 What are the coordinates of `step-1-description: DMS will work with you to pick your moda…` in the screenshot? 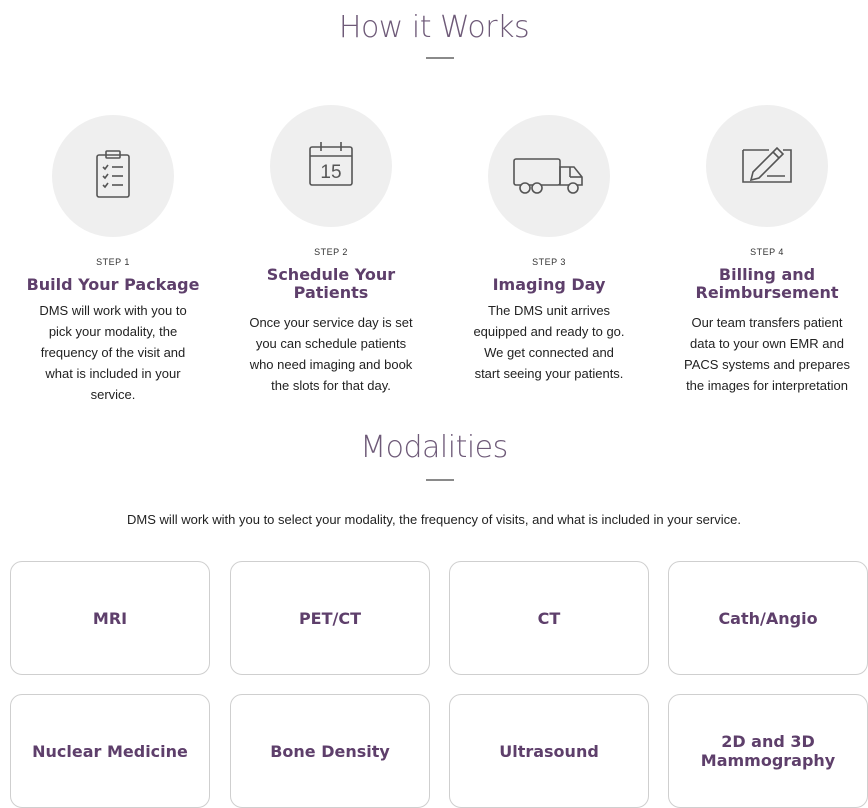 It's located at (113, 352).